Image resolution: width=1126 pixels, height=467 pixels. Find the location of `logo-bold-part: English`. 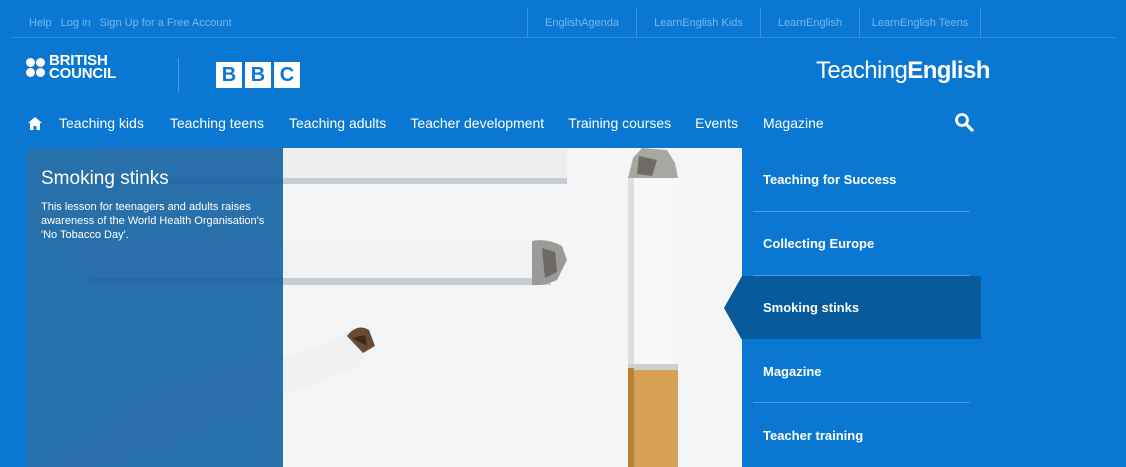

logo-bold-part: English is located at coordinates (948, 70).